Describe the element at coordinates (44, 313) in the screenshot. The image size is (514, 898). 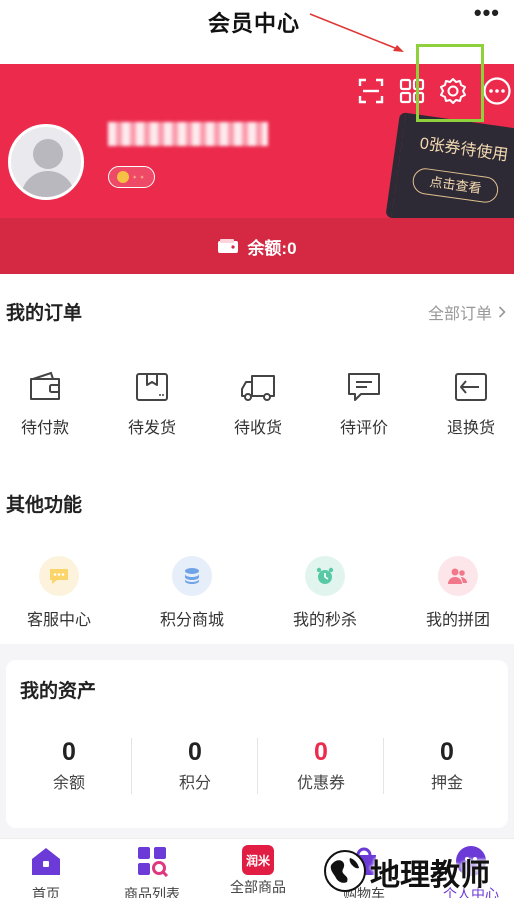
I see `section-title-orders: 我的订单` at that location.